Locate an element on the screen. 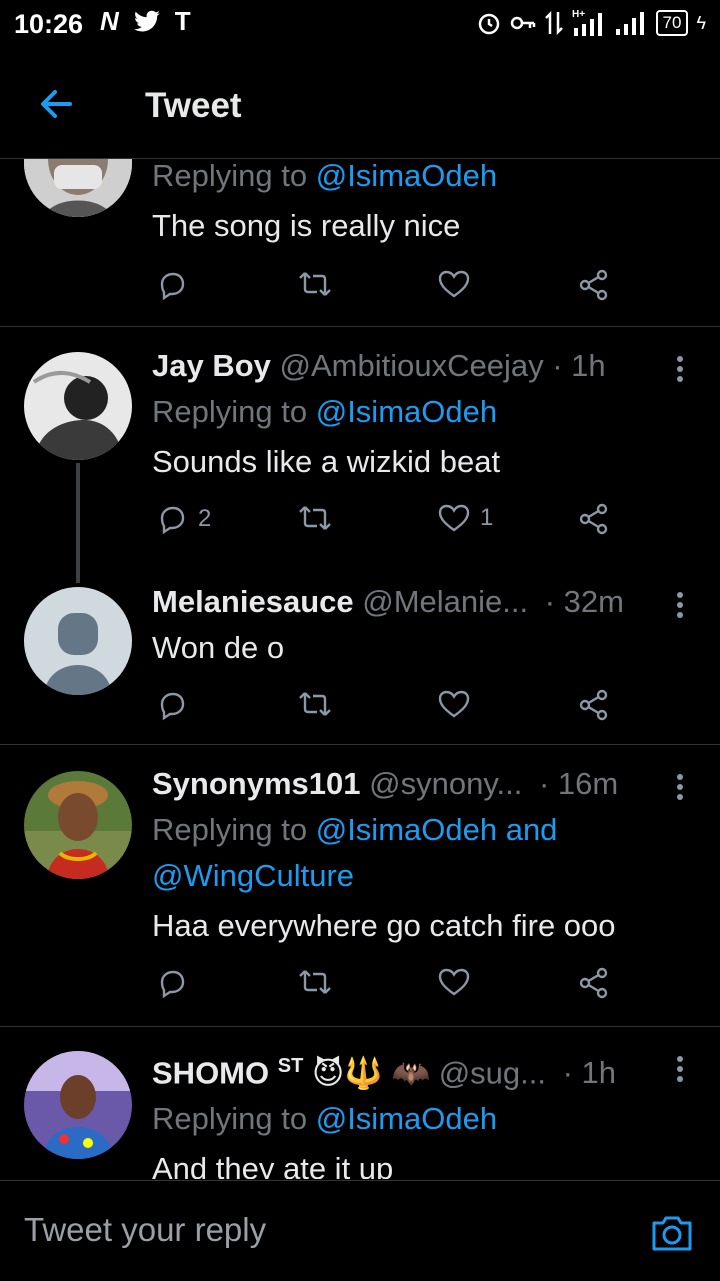 Image resolution: width=720 pixels, height=1281 pixels. tweet-text: And they ate it up is located at coordinates (273, 1165).